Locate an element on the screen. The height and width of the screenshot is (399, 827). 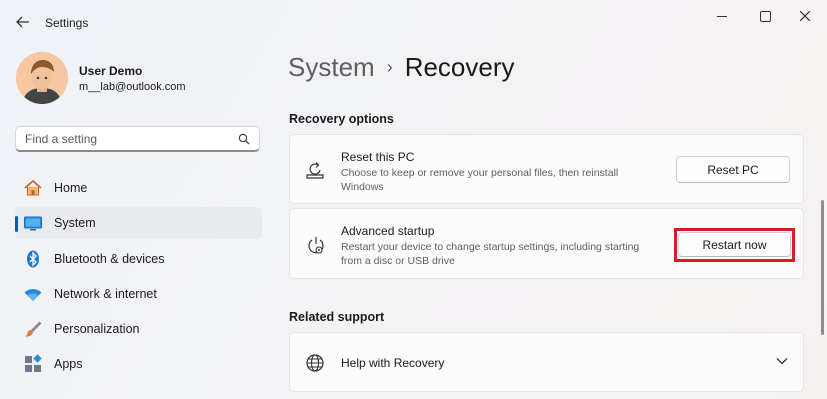
apps-icon is located at coordinates (33, 364).